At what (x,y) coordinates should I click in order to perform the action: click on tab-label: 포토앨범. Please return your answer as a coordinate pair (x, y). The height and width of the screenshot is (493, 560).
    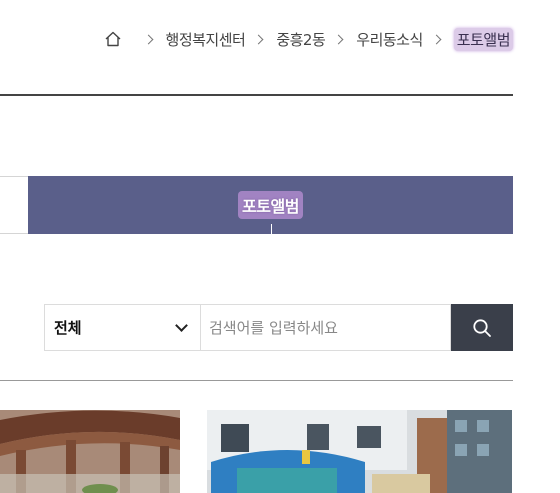
    Looking at the image, I should click on (270, 205).